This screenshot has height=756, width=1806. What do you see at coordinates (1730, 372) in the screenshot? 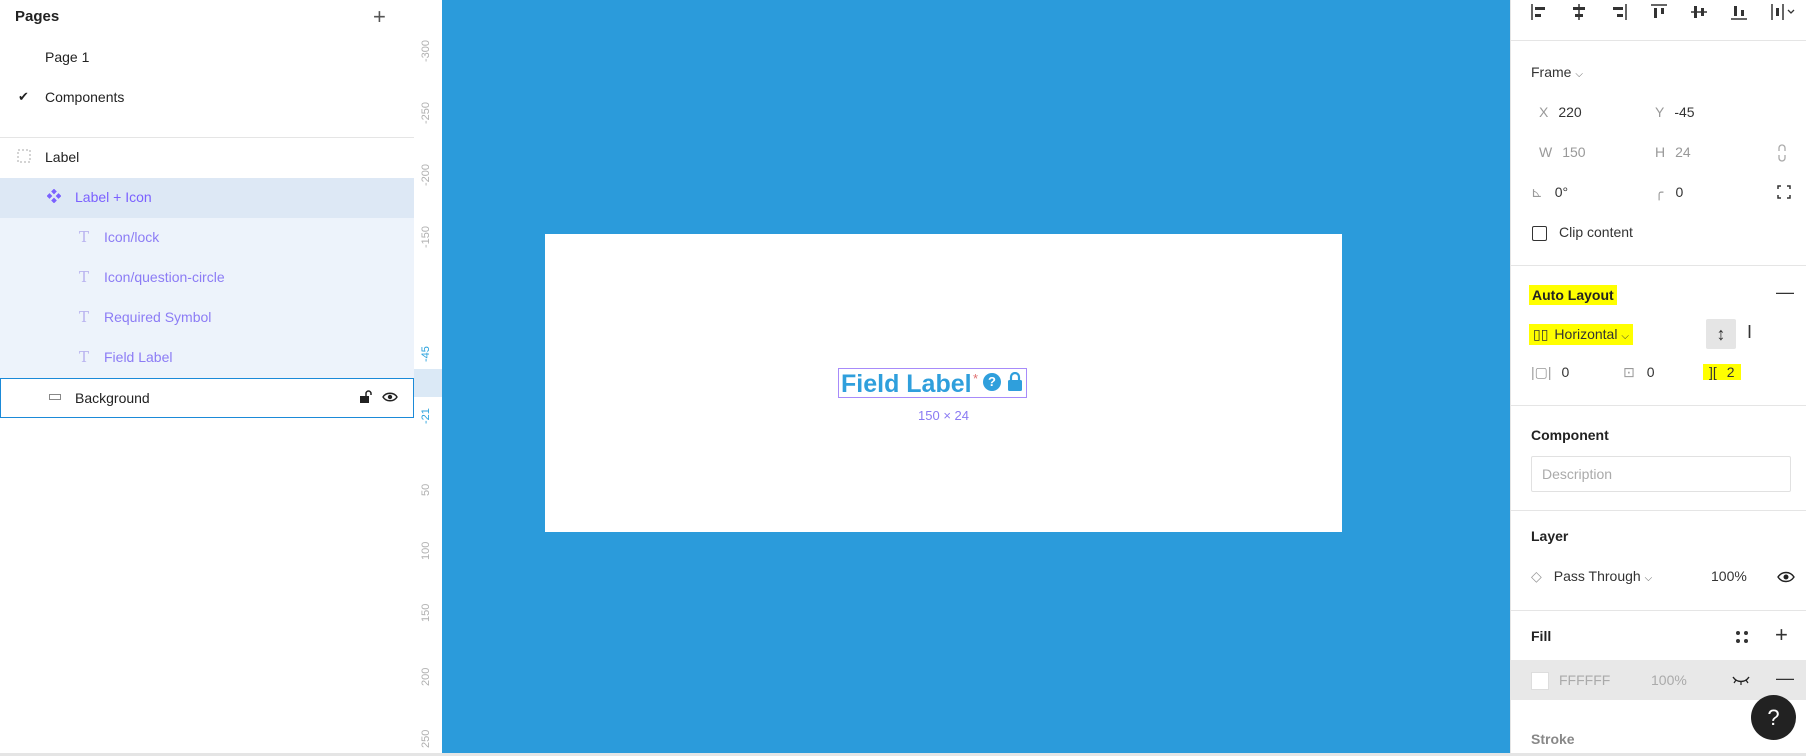
I see `spacing-value: 2` at bounding box center [1730, 372].